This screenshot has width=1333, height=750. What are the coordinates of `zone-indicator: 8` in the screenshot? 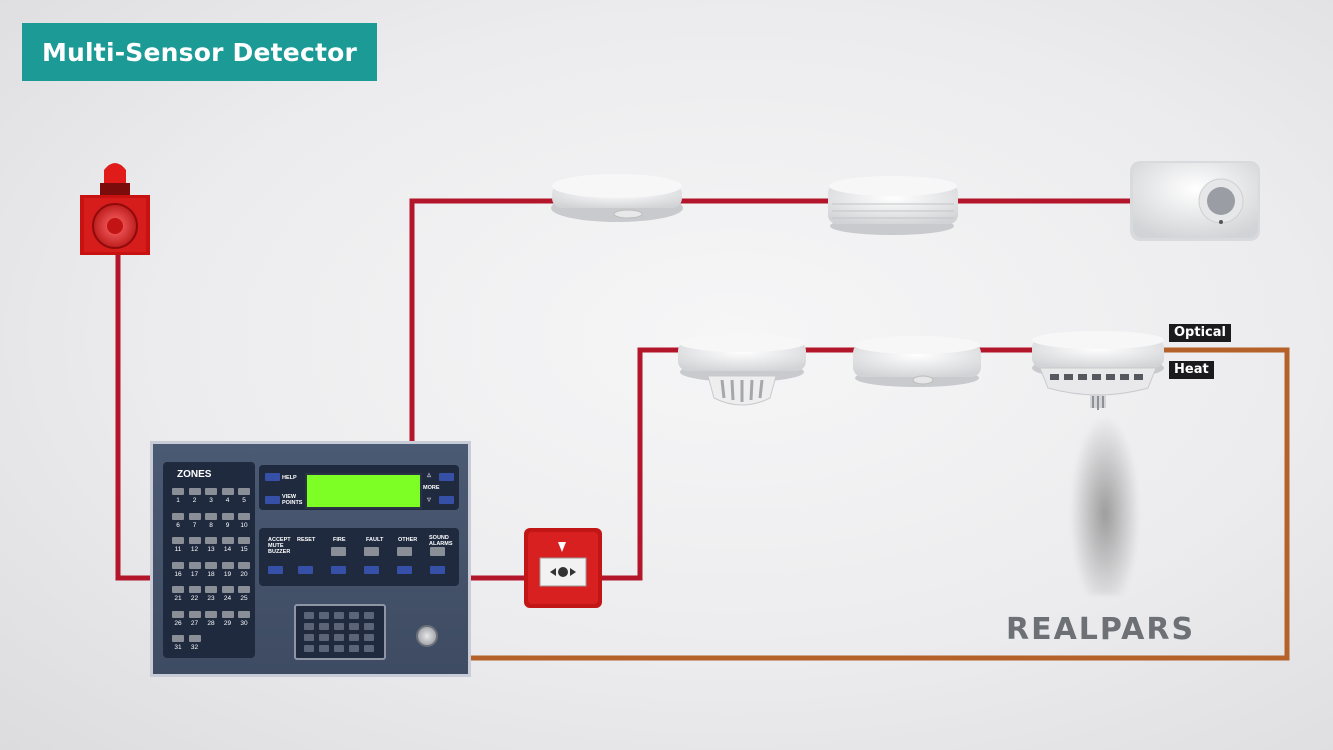 It's located at (211, 521).